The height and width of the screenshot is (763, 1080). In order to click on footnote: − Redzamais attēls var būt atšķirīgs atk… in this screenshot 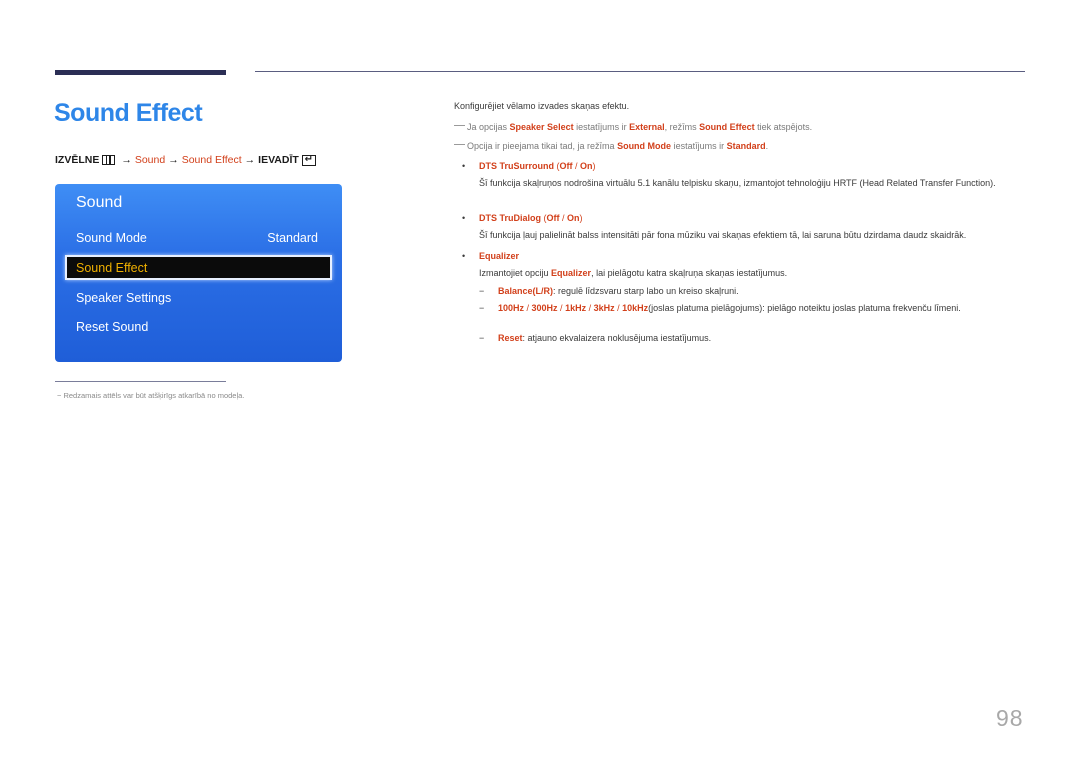, I will do `click(151, 395)`.